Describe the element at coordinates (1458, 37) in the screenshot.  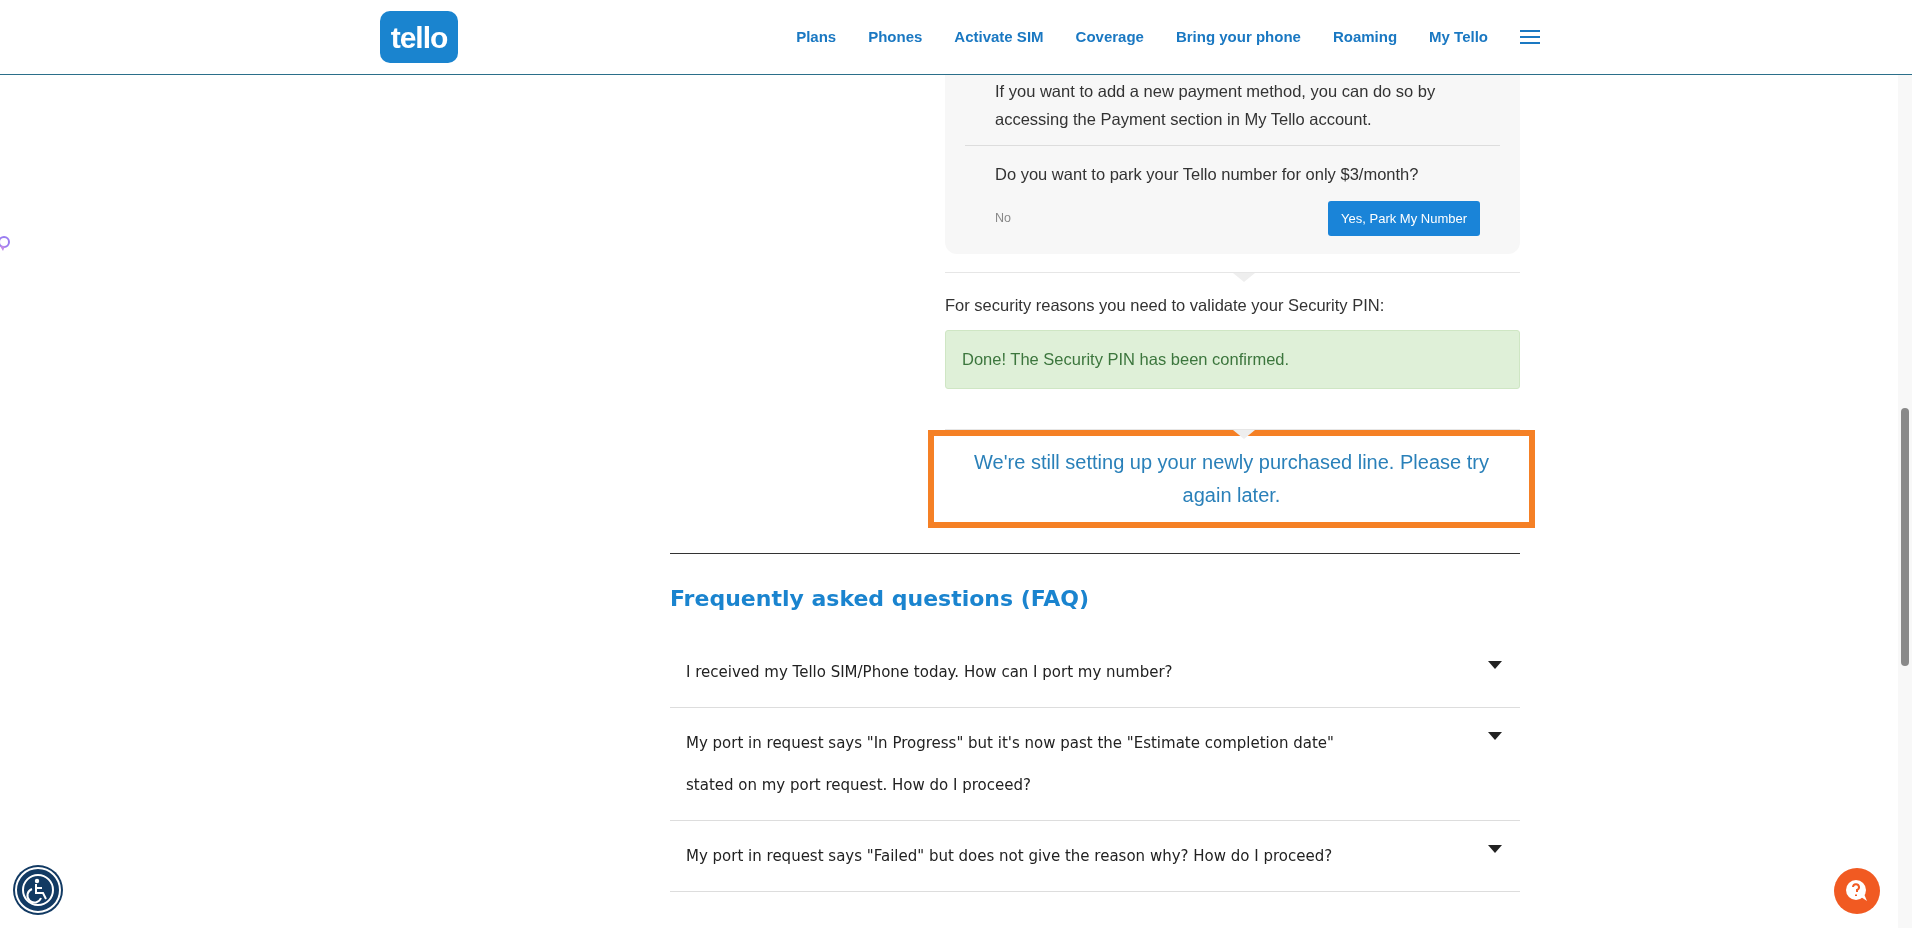
I see `nav-link: My Tello` at that location.